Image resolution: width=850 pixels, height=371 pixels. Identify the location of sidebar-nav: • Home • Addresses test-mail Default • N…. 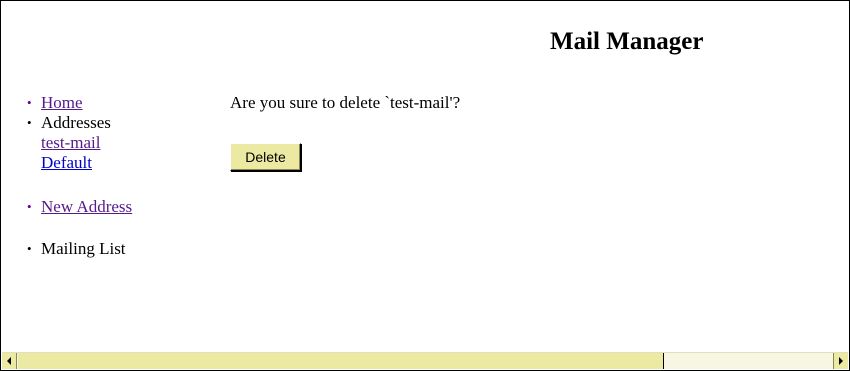
(79, 176).